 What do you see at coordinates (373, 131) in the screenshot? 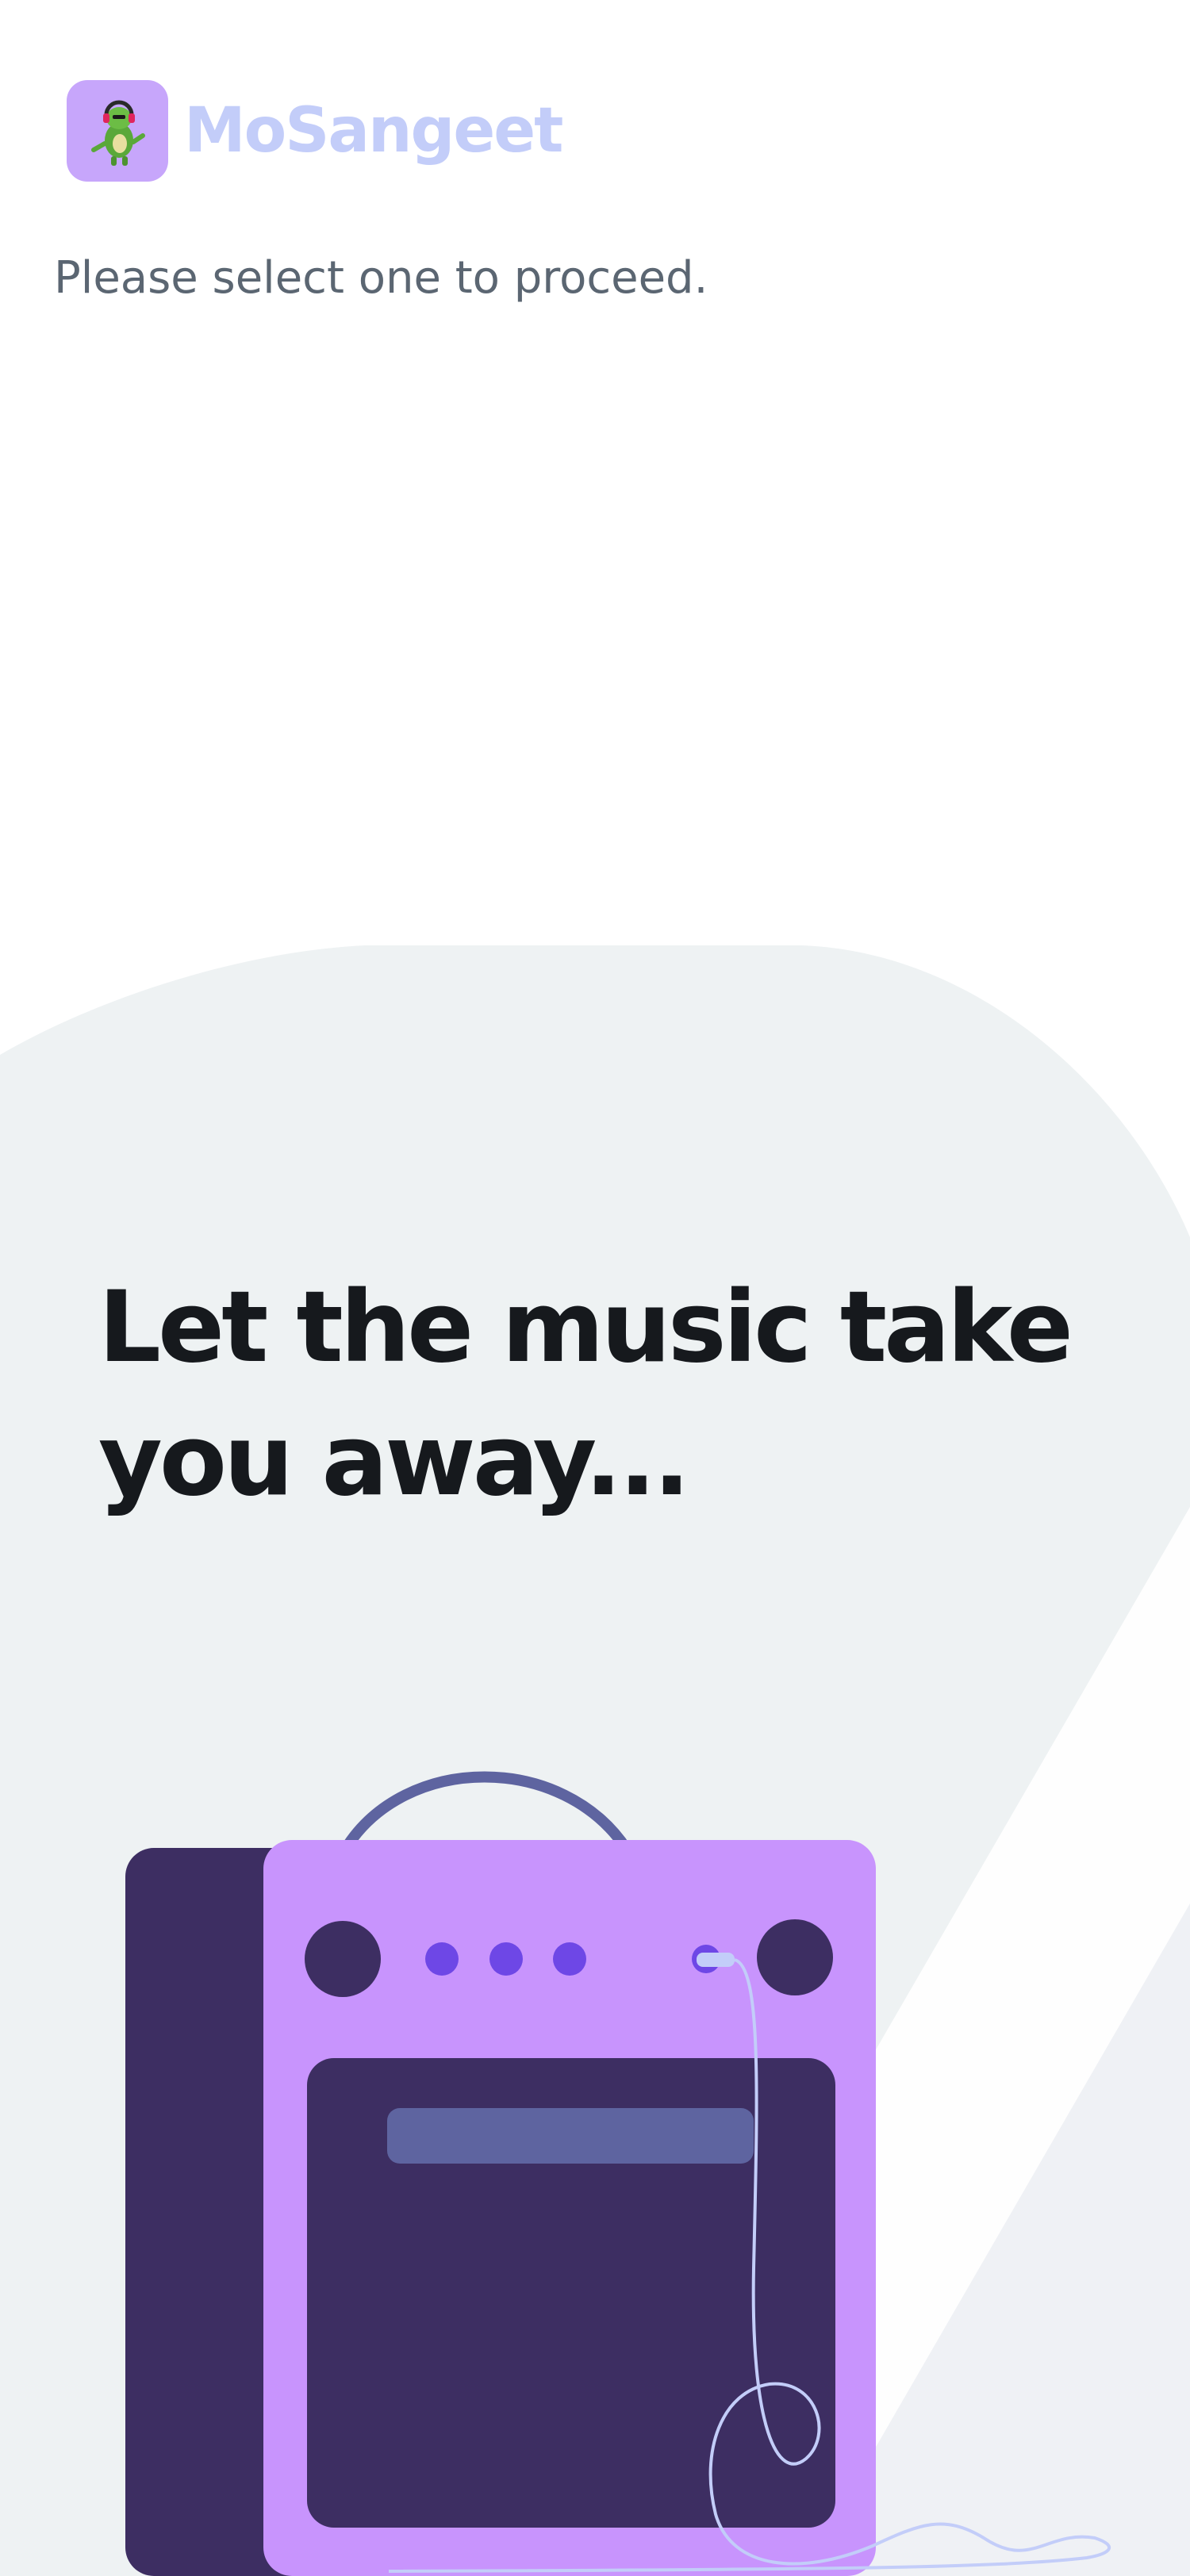
I see `app-name: MoSangeet` at bounding box center [373, 131].